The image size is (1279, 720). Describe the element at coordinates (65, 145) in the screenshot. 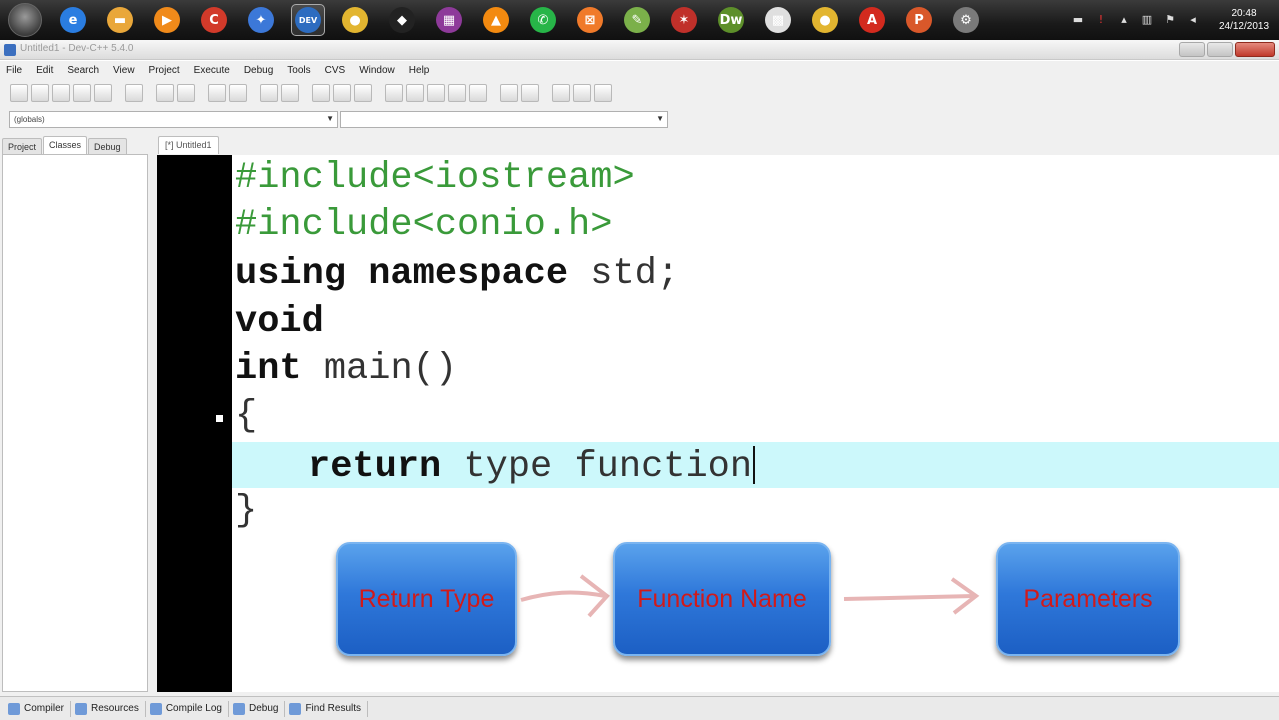

I see `tab-classes: Classes` at that location.